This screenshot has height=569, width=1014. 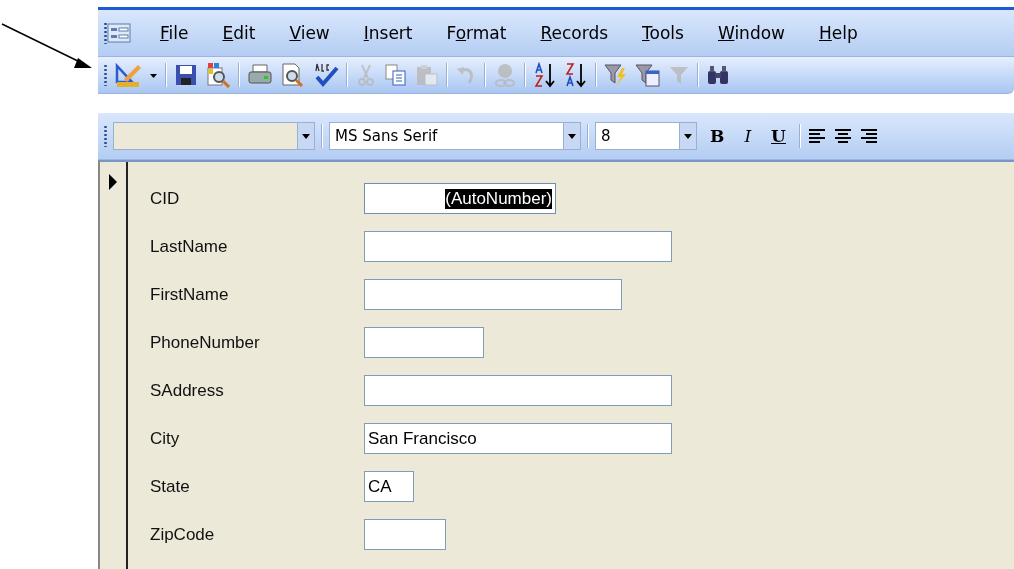 I want to click on spelling-check-icon, so click(x=326, y=75).